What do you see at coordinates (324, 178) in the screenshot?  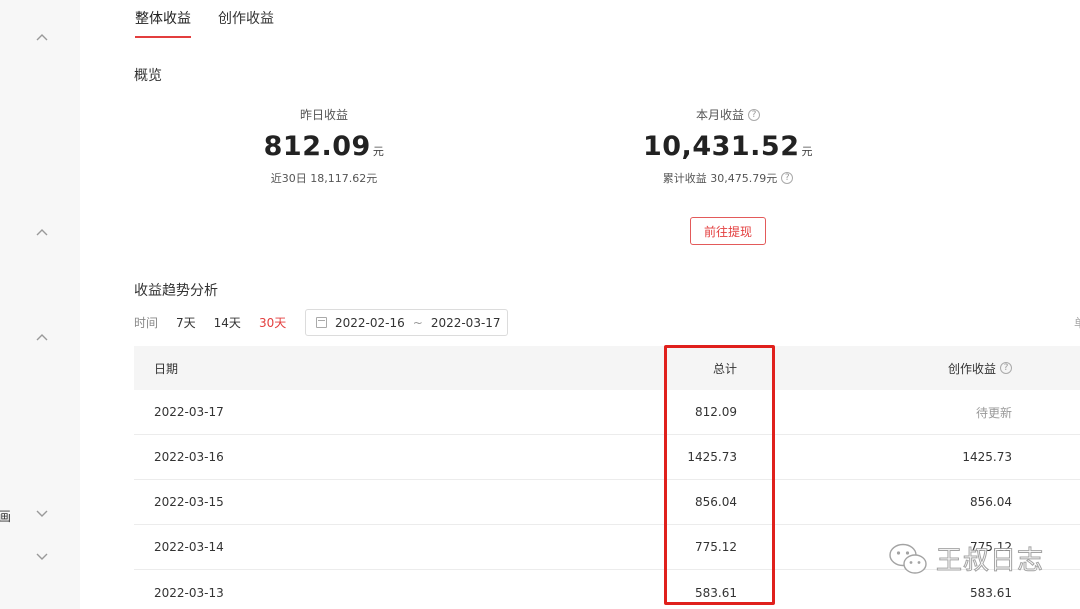 I see `last-30-days-revenue: 近30日 18,117.62元` at bounding box center [324, 178].